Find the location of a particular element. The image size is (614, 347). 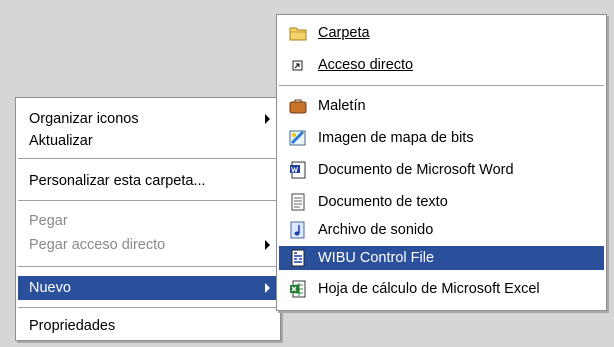

submenu-item-label: Documento de Microsoft Word is located at coordinates (416, 170).